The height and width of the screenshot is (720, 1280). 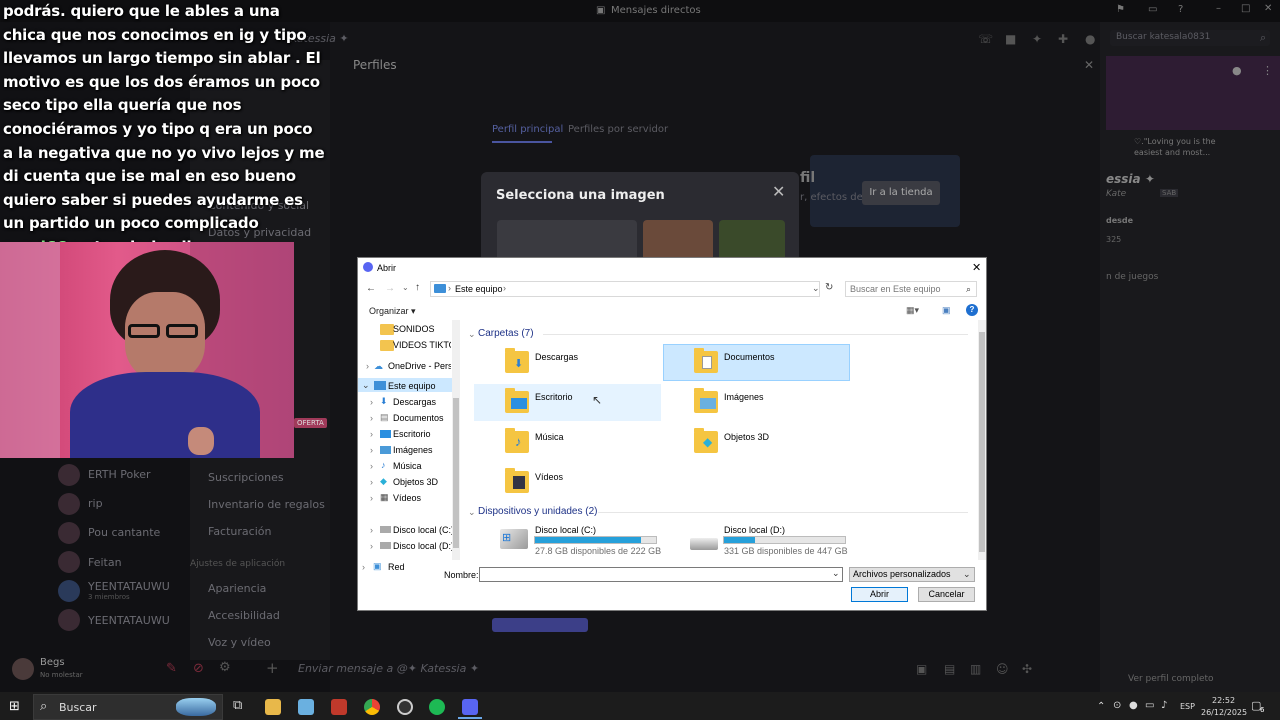 What do you see at coordinates (396, 567) in the screenshot?
I see `tree-item: Red` at bounding box center [396, 567].